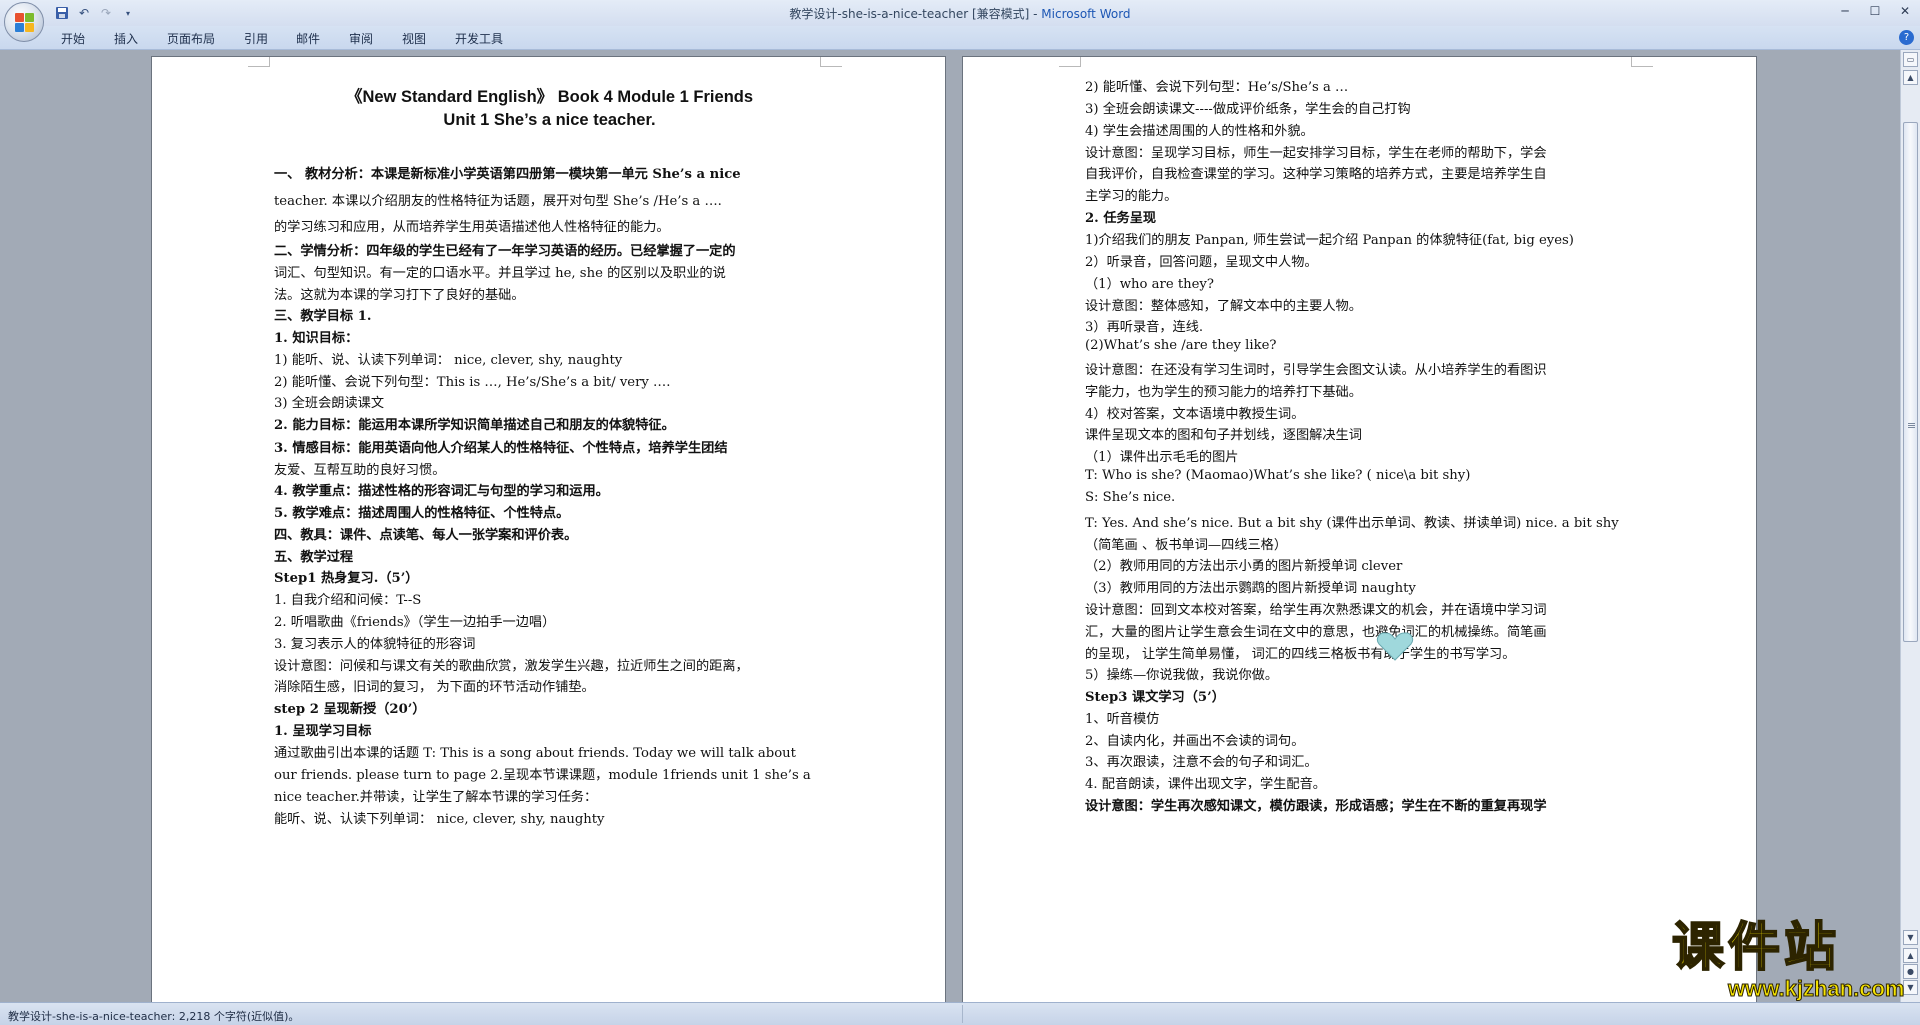 Image resolution: width=1920 pixels, height=1025 pixels. What do you see at coordinates (1910, 955) in the screenshot?
I see `prev-page-icon: ▲` at bounding box center [1910, 955].